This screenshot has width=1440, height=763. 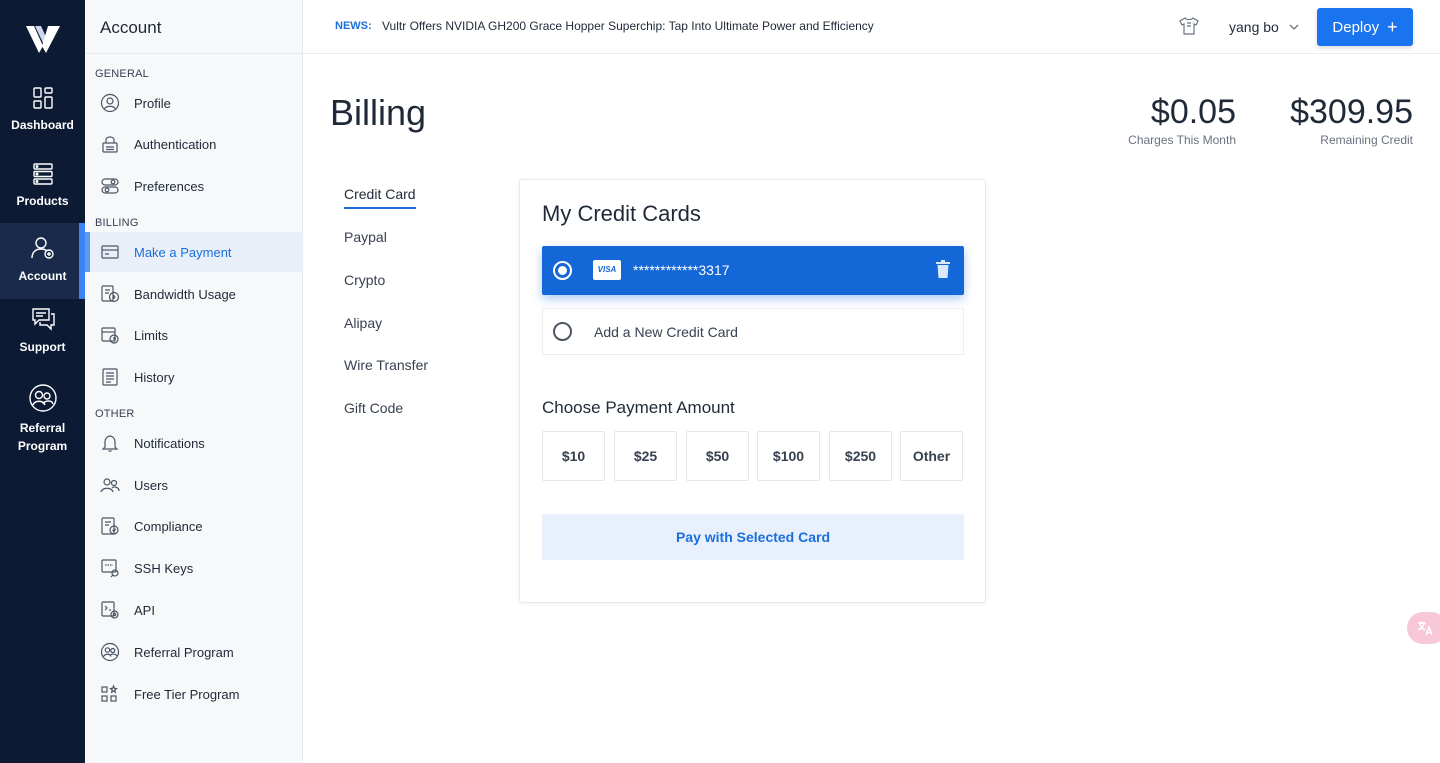 I want to click on pay-with-selected-card-button: Pay with Selected Card, so click(x=753, y=537).